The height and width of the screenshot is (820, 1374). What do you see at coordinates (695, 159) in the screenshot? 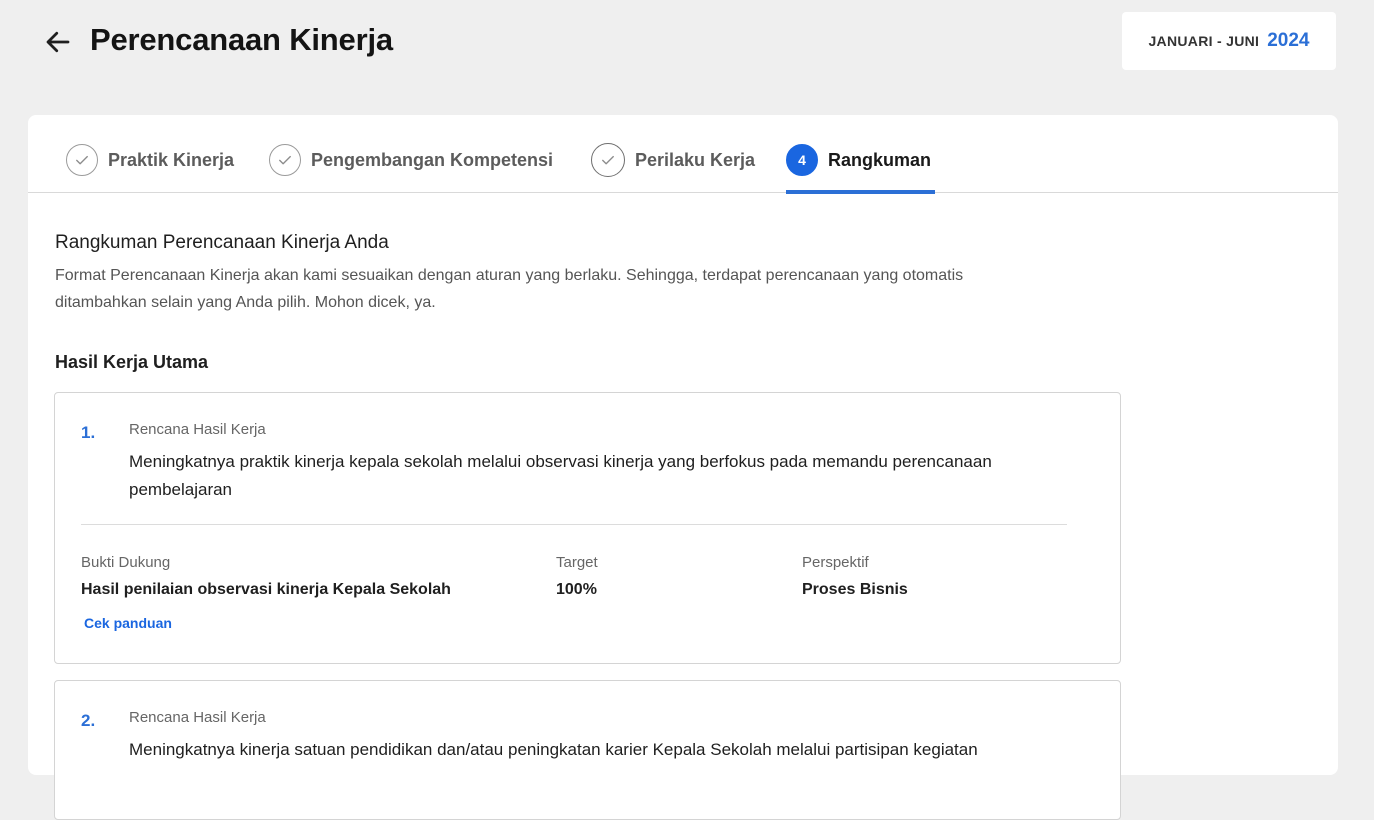
I see `tab-label: Perilaku Kerja` at bounding box center [695, 159].